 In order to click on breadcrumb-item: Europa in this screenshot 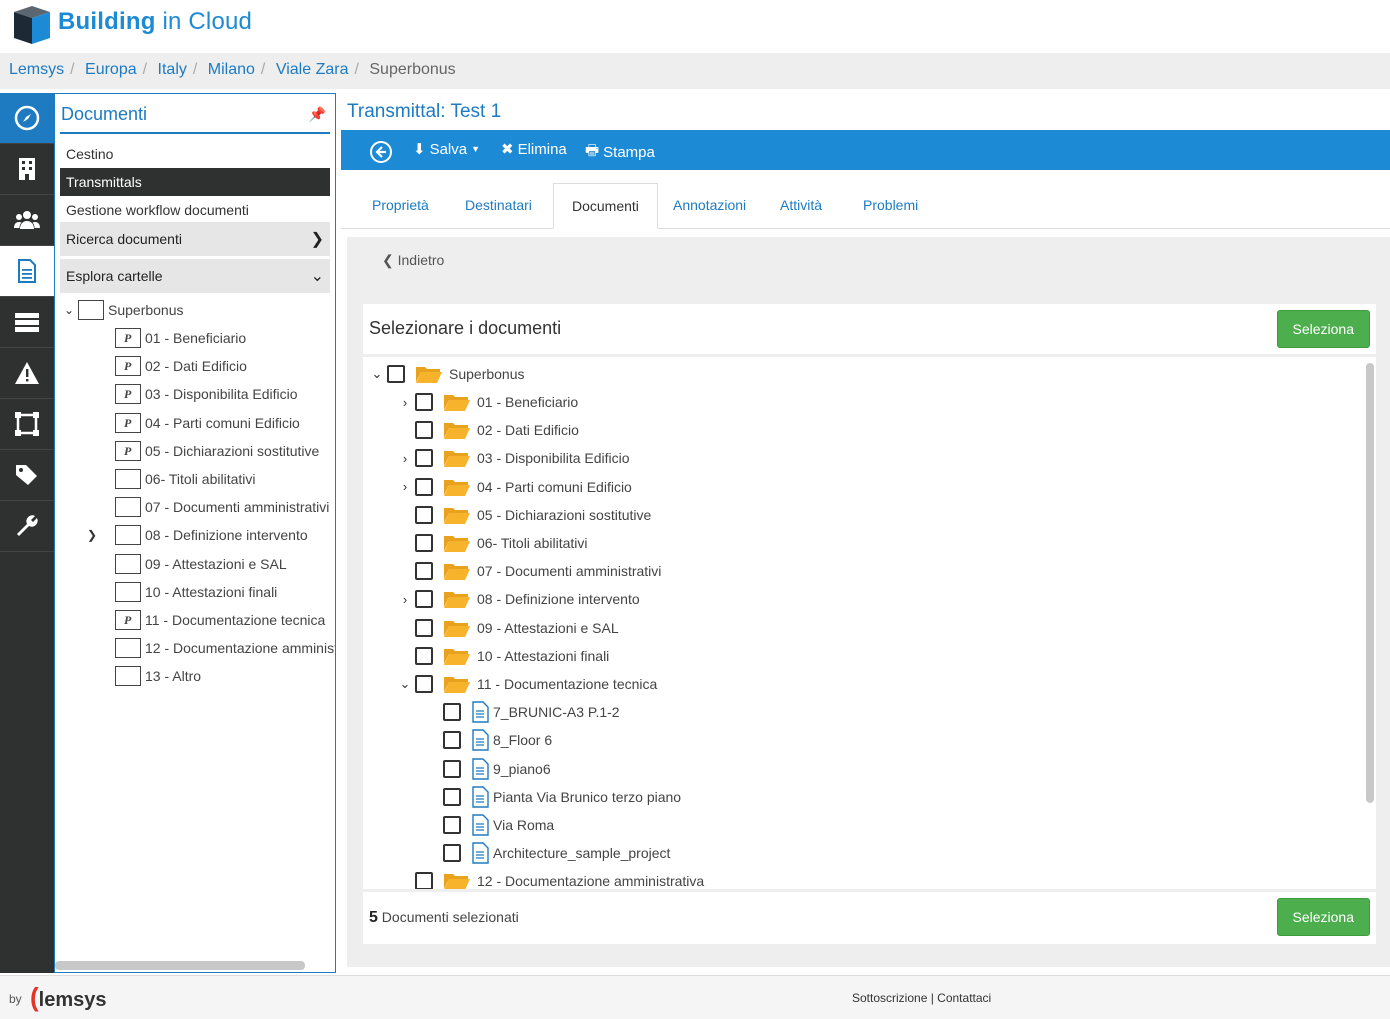, I will do `click(111, 69)`.